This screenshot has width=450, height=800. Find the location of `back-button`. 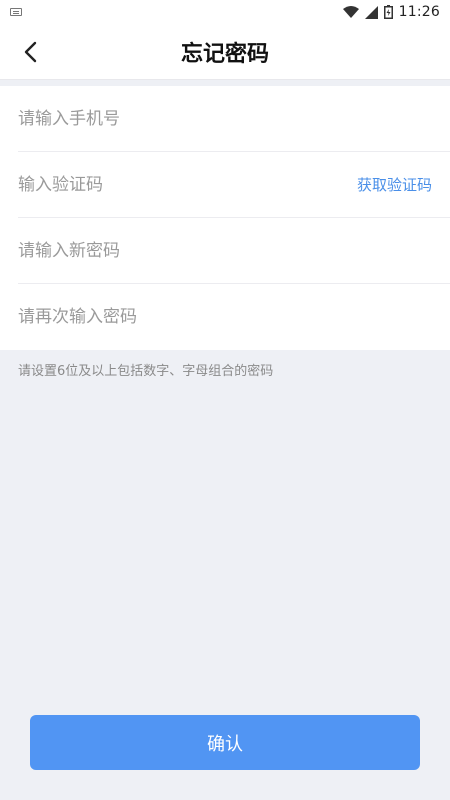

back-button is located at coordinates (30, 52).